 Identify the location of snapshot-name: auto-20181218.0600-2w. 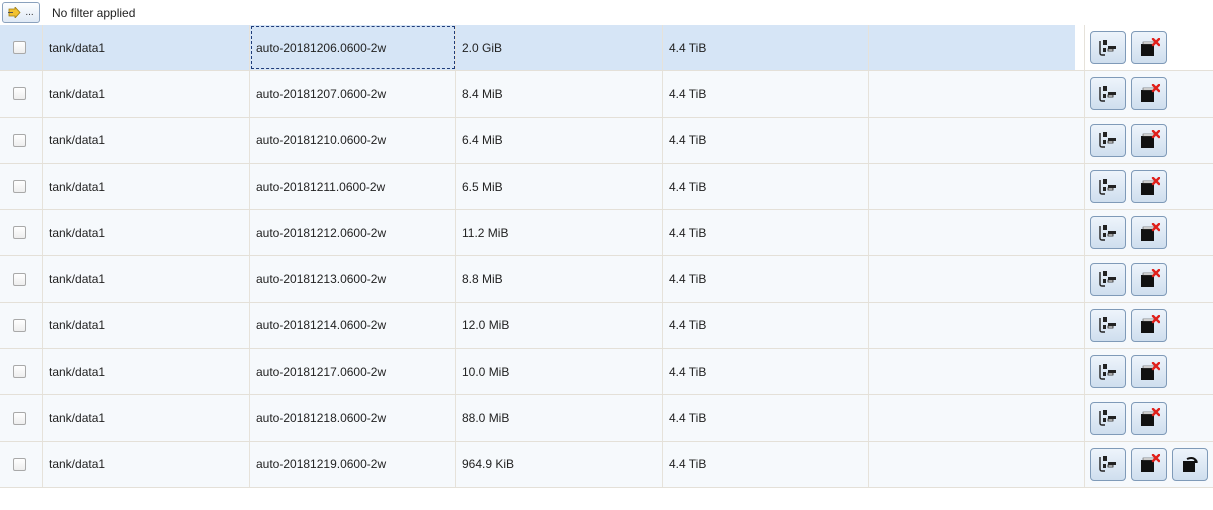
(321, 418).